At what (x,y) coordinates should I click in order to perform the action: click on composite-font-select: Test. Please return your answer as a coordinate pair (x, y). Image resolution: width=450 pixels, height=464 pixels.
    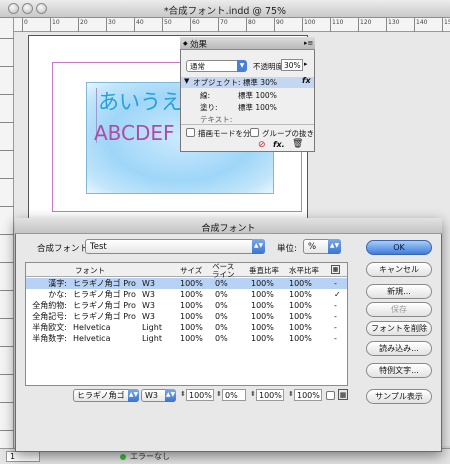
    Looking at the image, I should click on (175, 246).